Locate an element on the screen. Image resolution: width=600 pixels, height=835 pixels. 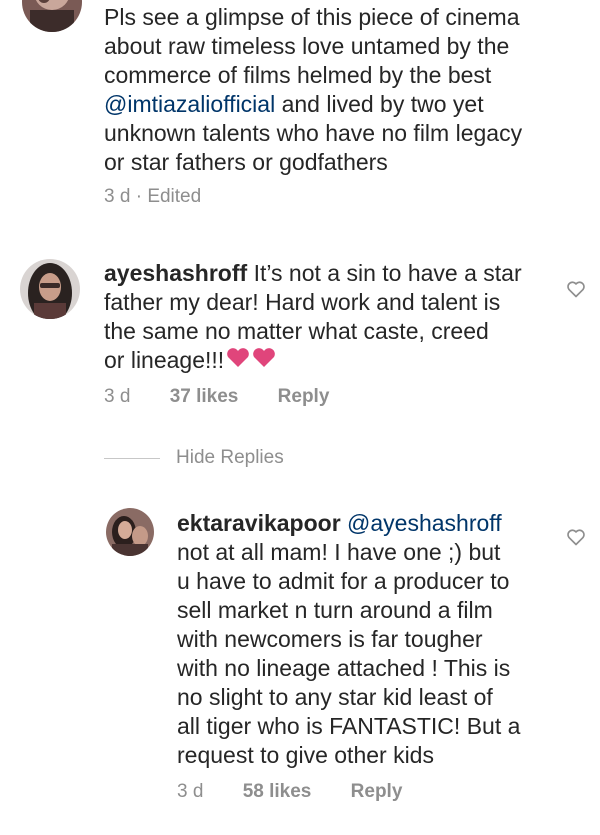
comment-line: about raw timeless love untamed by the is located at coordinates (307, 46).